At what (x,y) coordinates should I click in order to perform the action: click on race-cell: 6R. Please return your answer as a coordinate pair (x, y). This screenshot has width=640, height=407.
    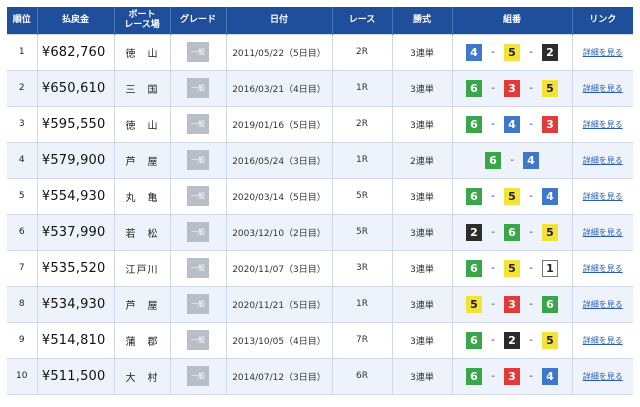
    Looking at the image, I should click on (362, 376).